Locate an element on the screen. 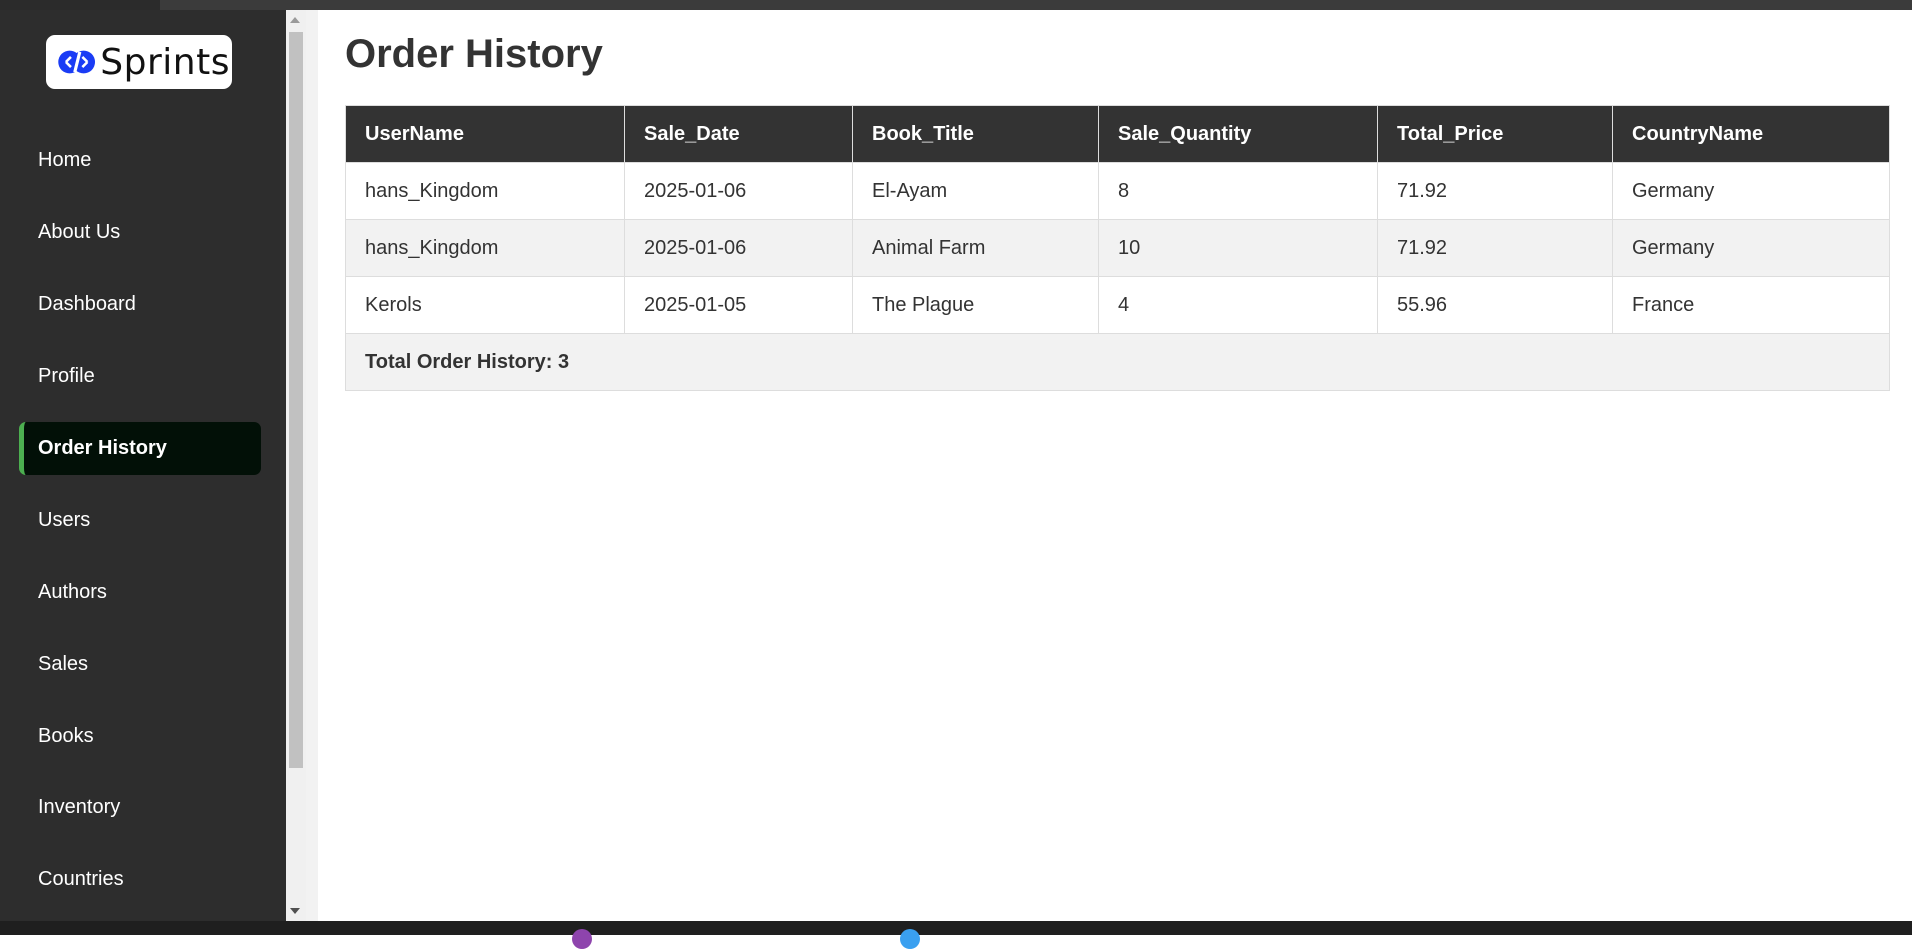  sidebar-item-books: Books is located at coordinates (140, 736).